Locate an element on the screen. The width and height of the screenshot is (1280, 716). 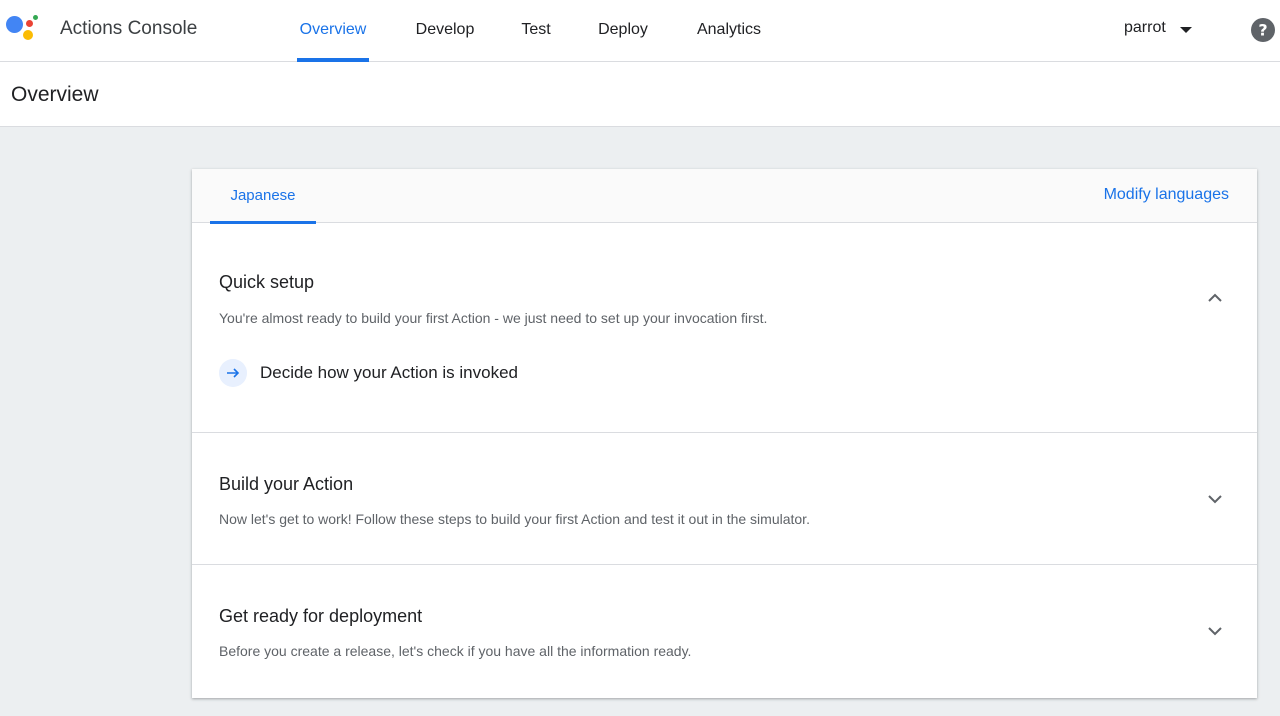
logo-dot-yellow is located at coordinates (28, 35).